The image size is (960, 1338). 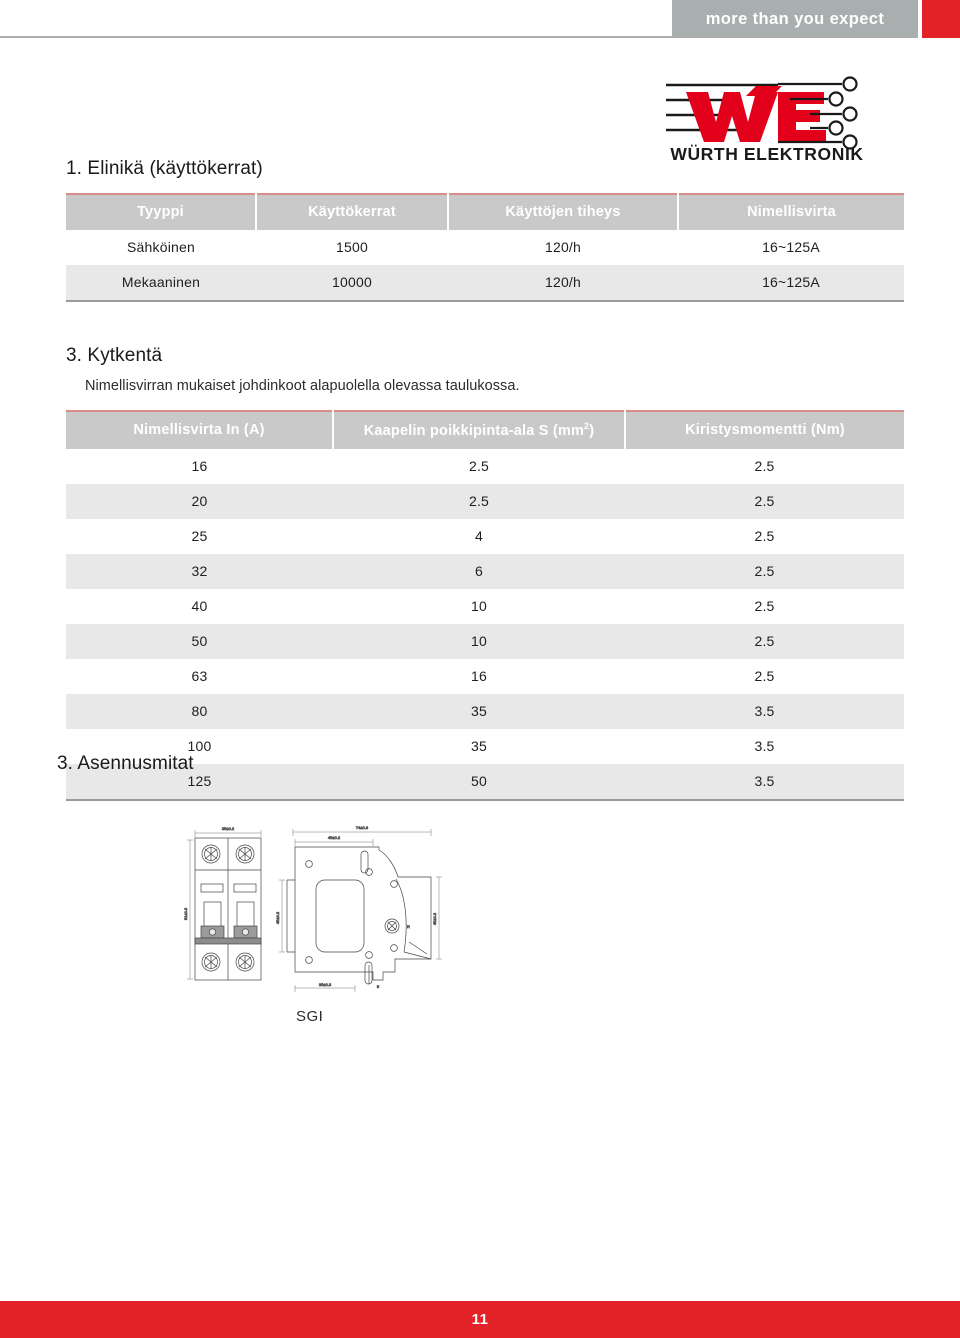 What do you see at coordinates (941, 19) in the screenshot?
I see `header-red-square` at bounding box center [941, 19].